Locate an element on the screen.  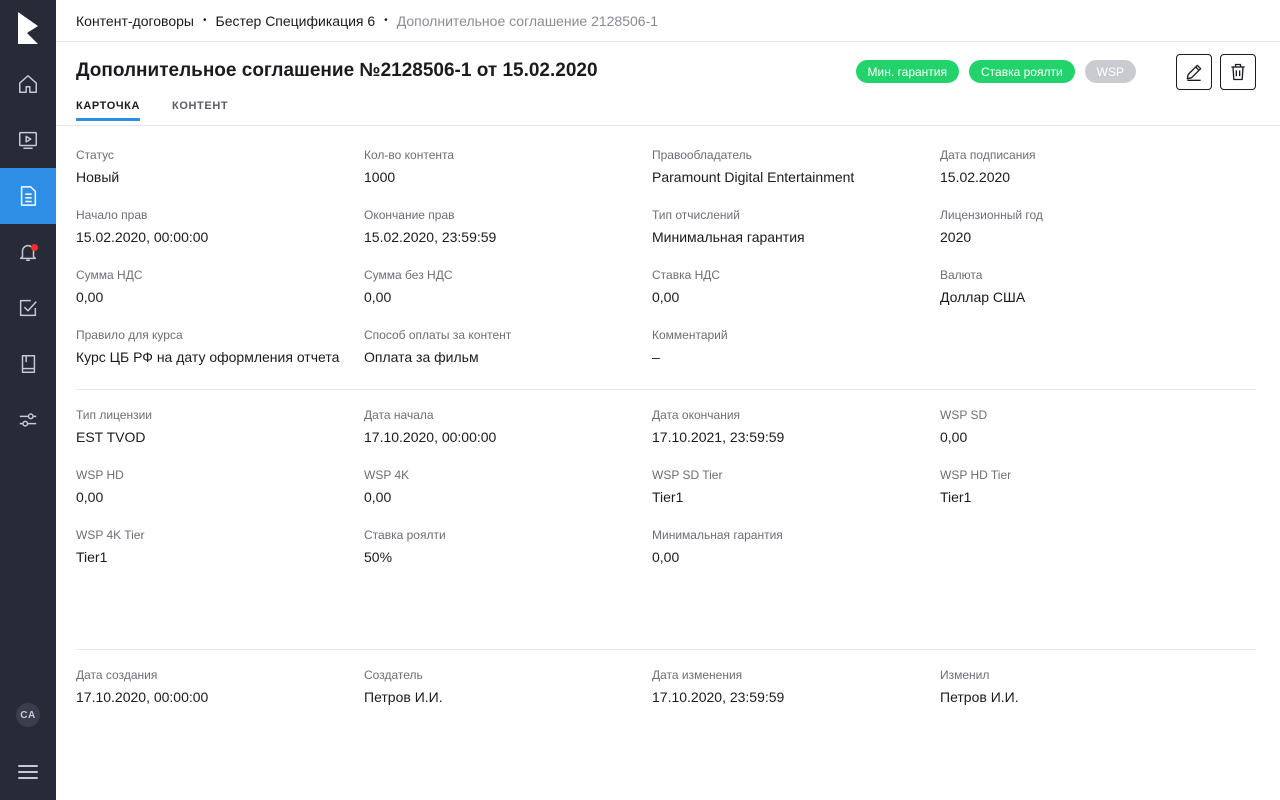
sidebar-item-video is located at coordinates (28, 140).